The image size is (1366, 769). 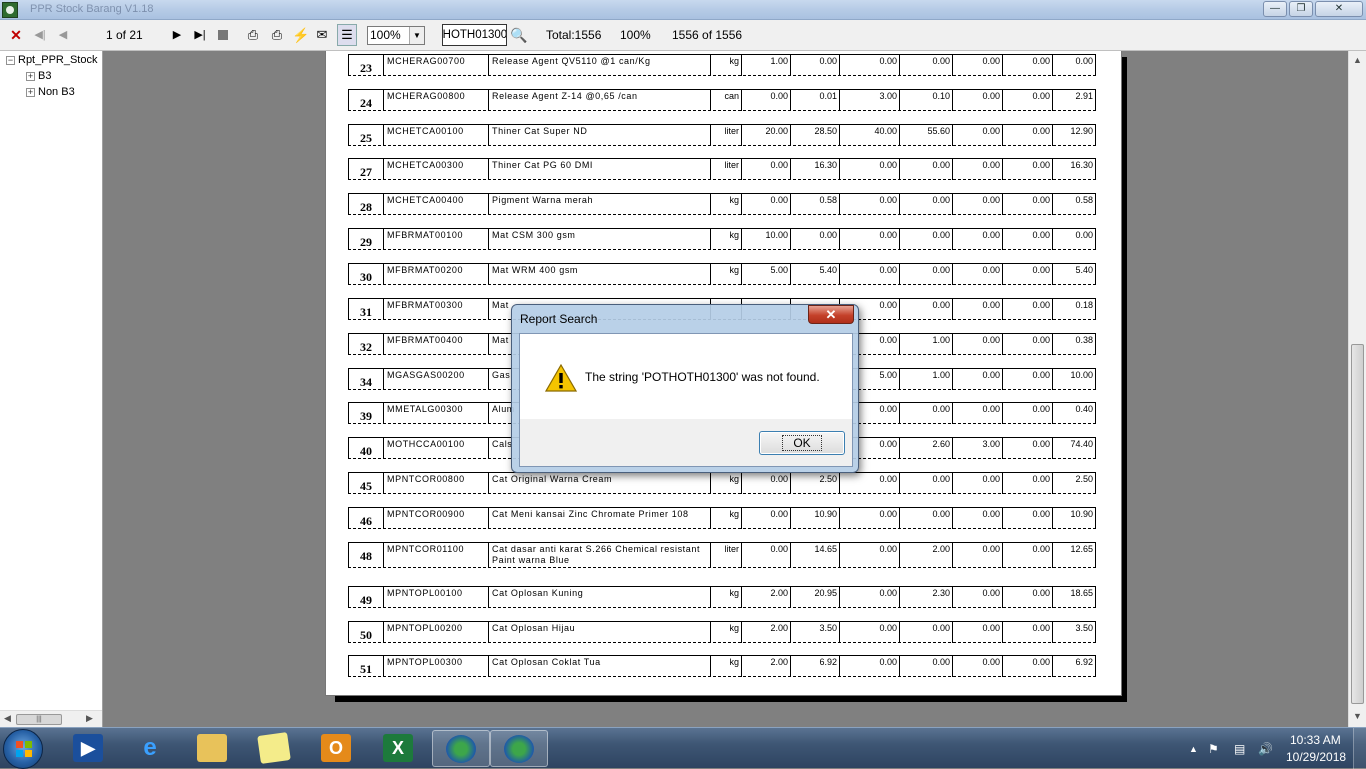 What do you see at coordinates (385, 35) in the screenshot?
I see `zoom-value: 100%` at bounding box center [385, 35].